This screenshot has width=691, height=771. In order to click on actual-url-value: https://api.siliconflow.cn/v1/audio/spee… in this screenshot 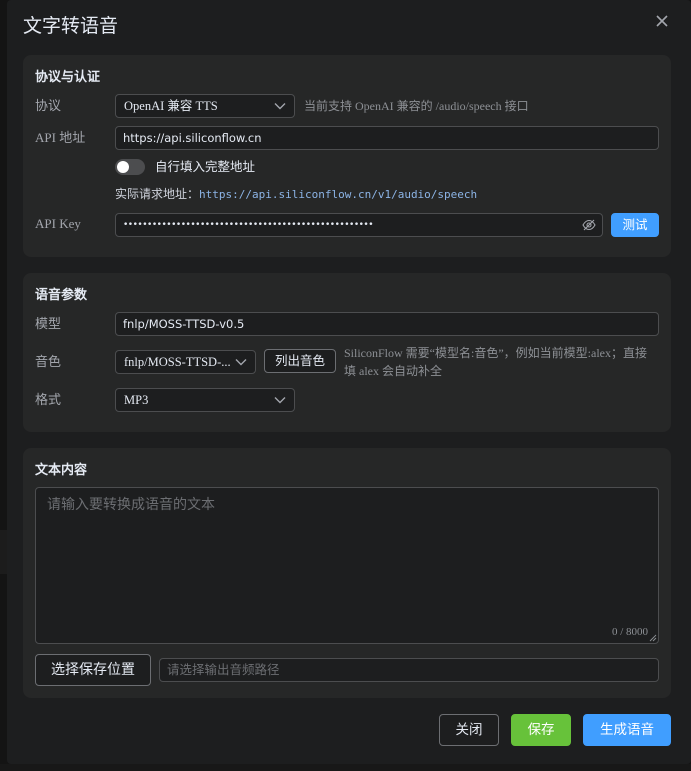, I will do `click(338, 194)`.